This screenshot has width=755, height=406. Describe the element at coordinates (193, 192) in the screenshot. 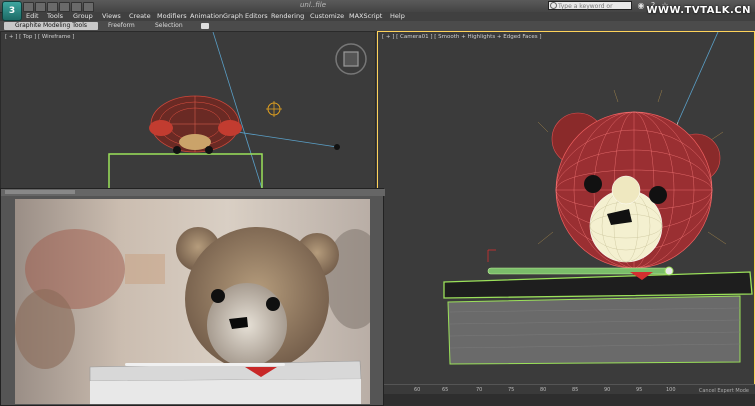

I see `render-frame-toolbar` at that location.